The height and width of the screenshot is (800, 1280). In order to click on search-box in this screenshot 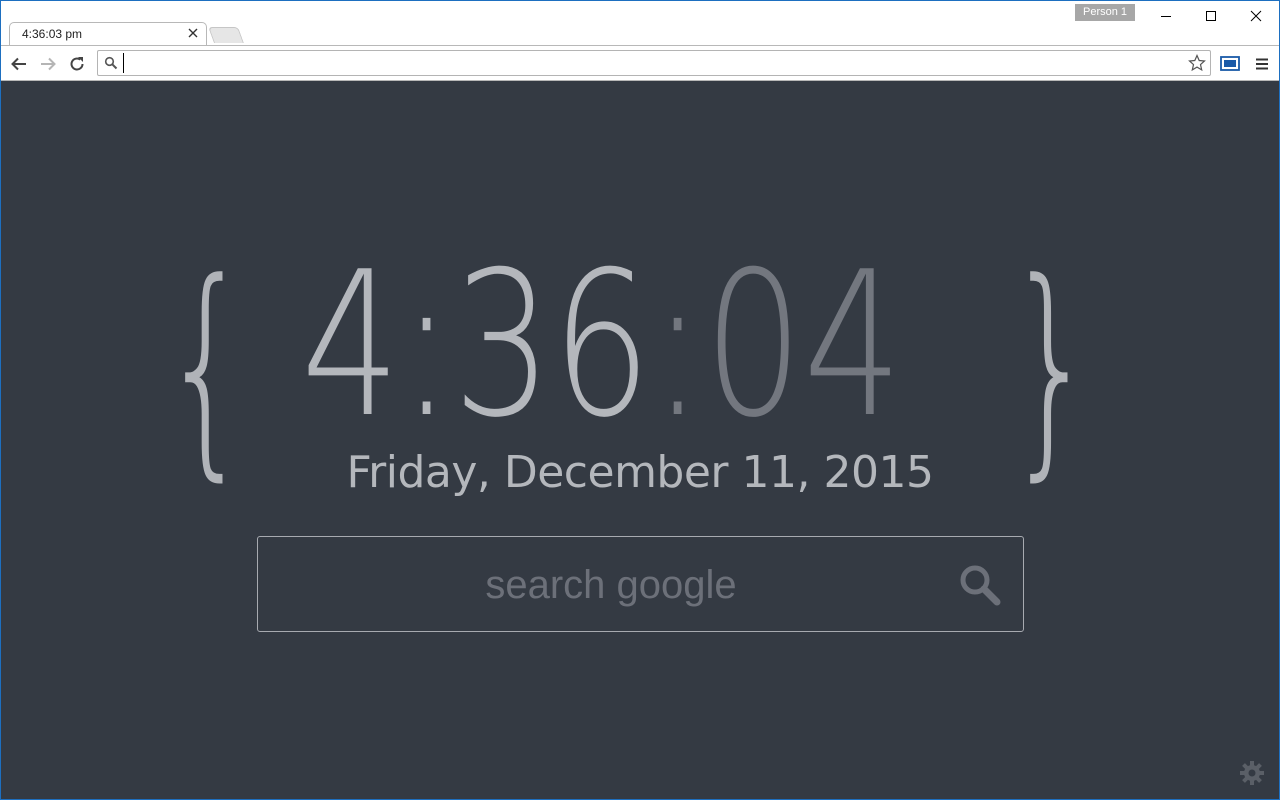, I will do `click(640, 584)`.